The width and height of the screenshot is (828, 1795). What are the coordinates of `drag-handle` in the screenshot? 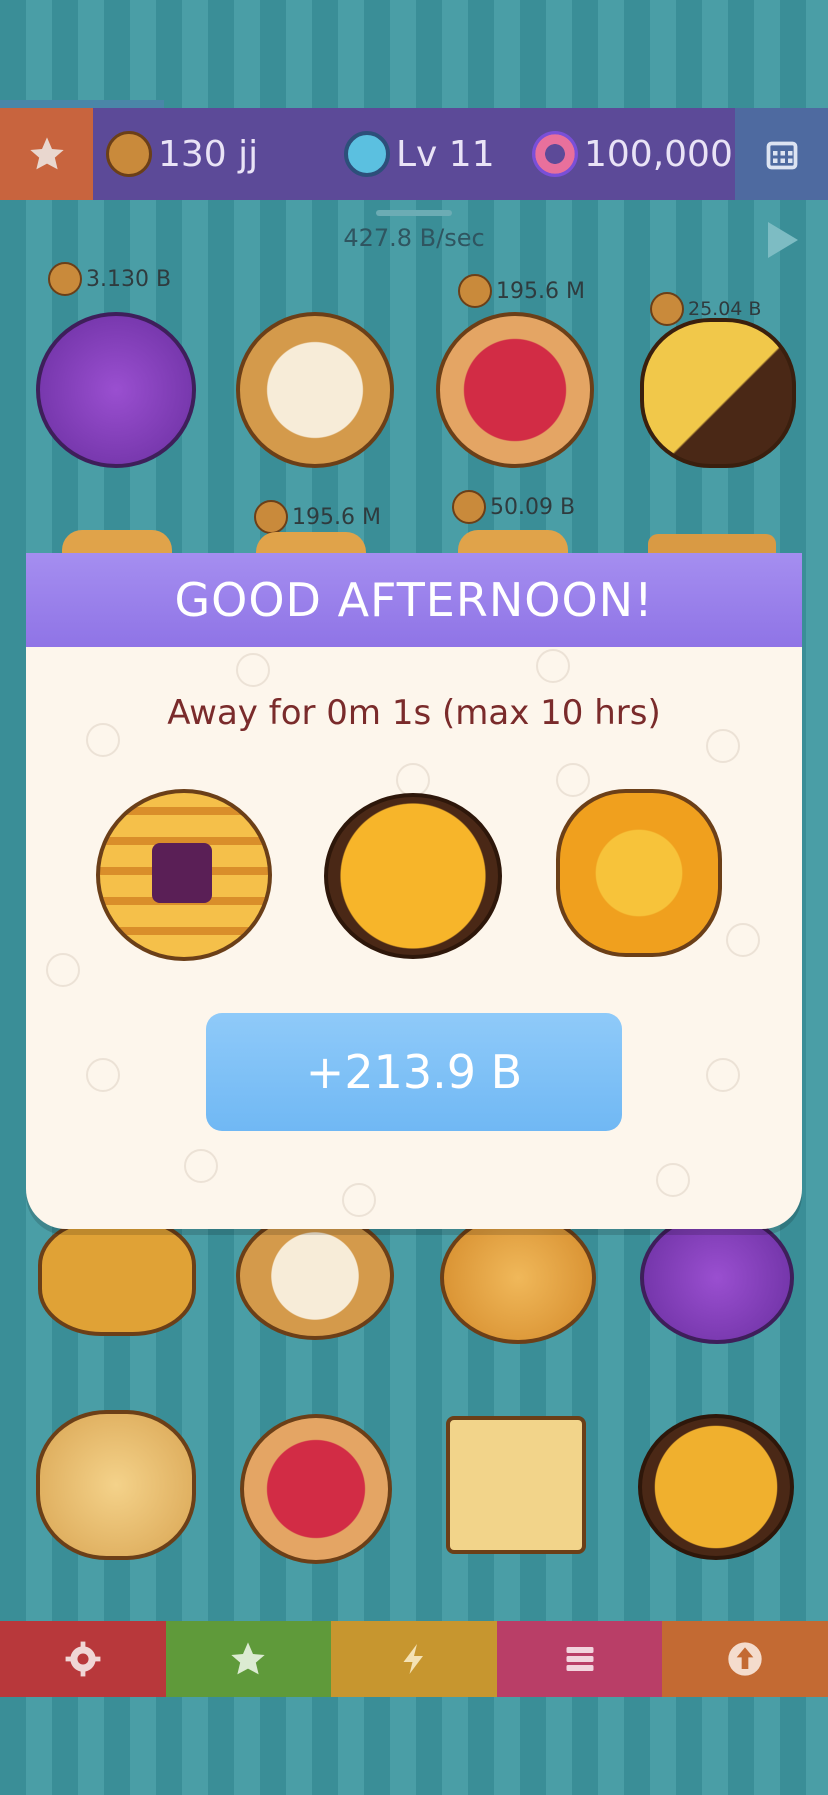 It's located at (414, 213).